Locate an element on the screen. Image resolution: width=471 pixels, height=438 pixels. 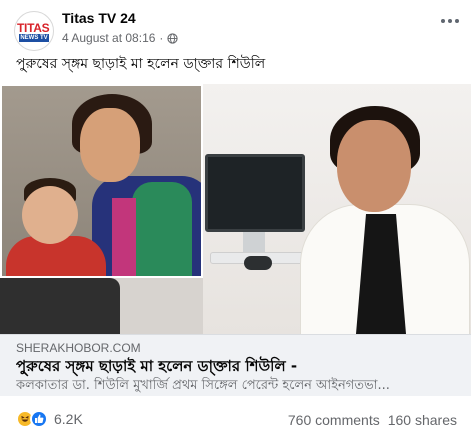
post-meta: 4 August at 08:16 · is located at coordinates (120, 38).